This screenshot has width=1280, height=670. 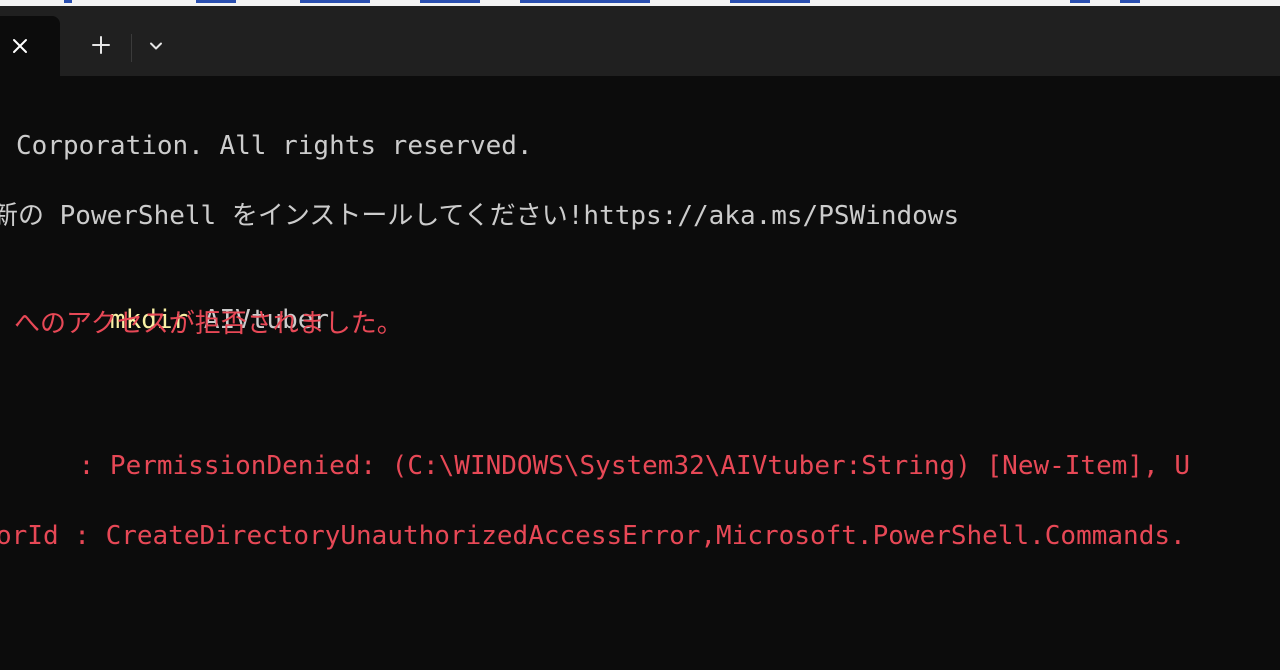 I want to click on copyright-line: Corporation. All rights reserved., so click(x=274, y=146).